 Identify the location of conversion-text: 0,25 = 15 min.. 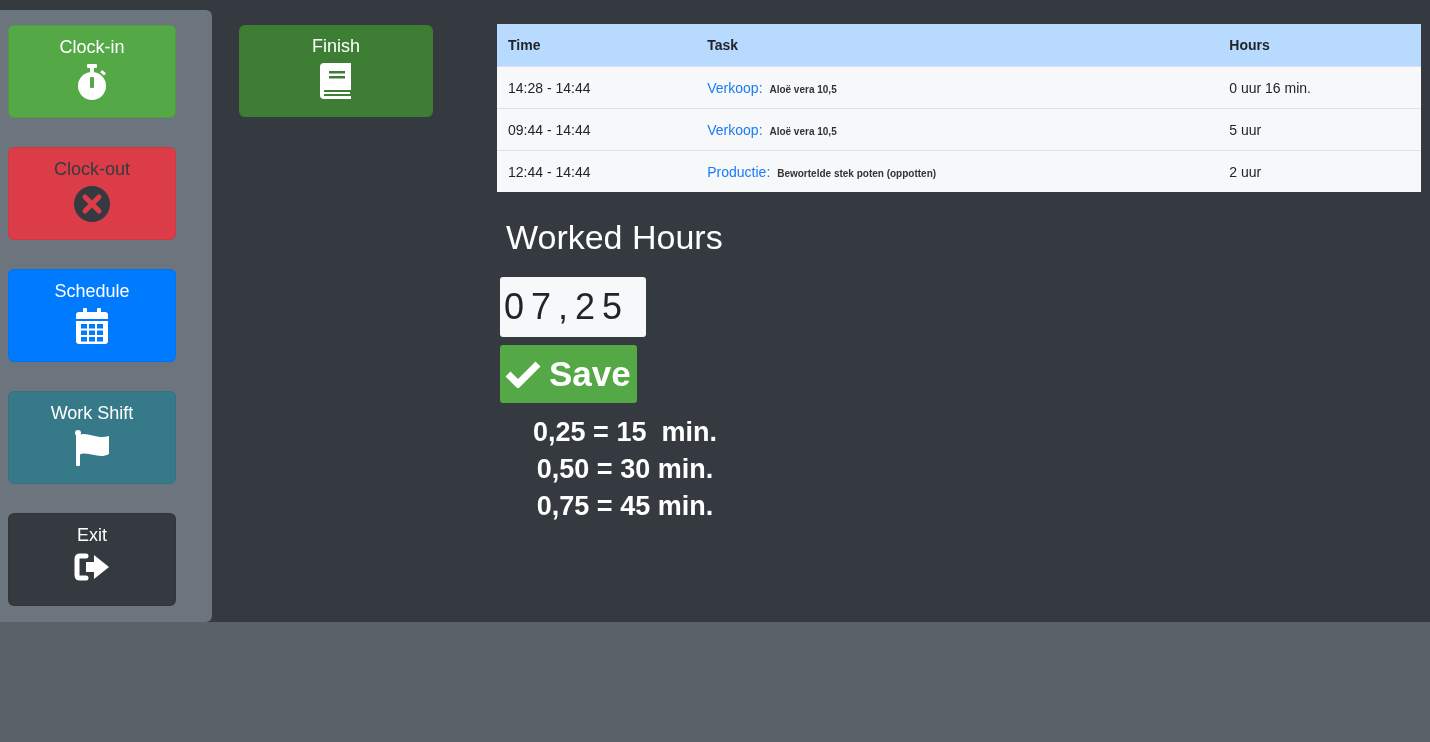
(625, 432).